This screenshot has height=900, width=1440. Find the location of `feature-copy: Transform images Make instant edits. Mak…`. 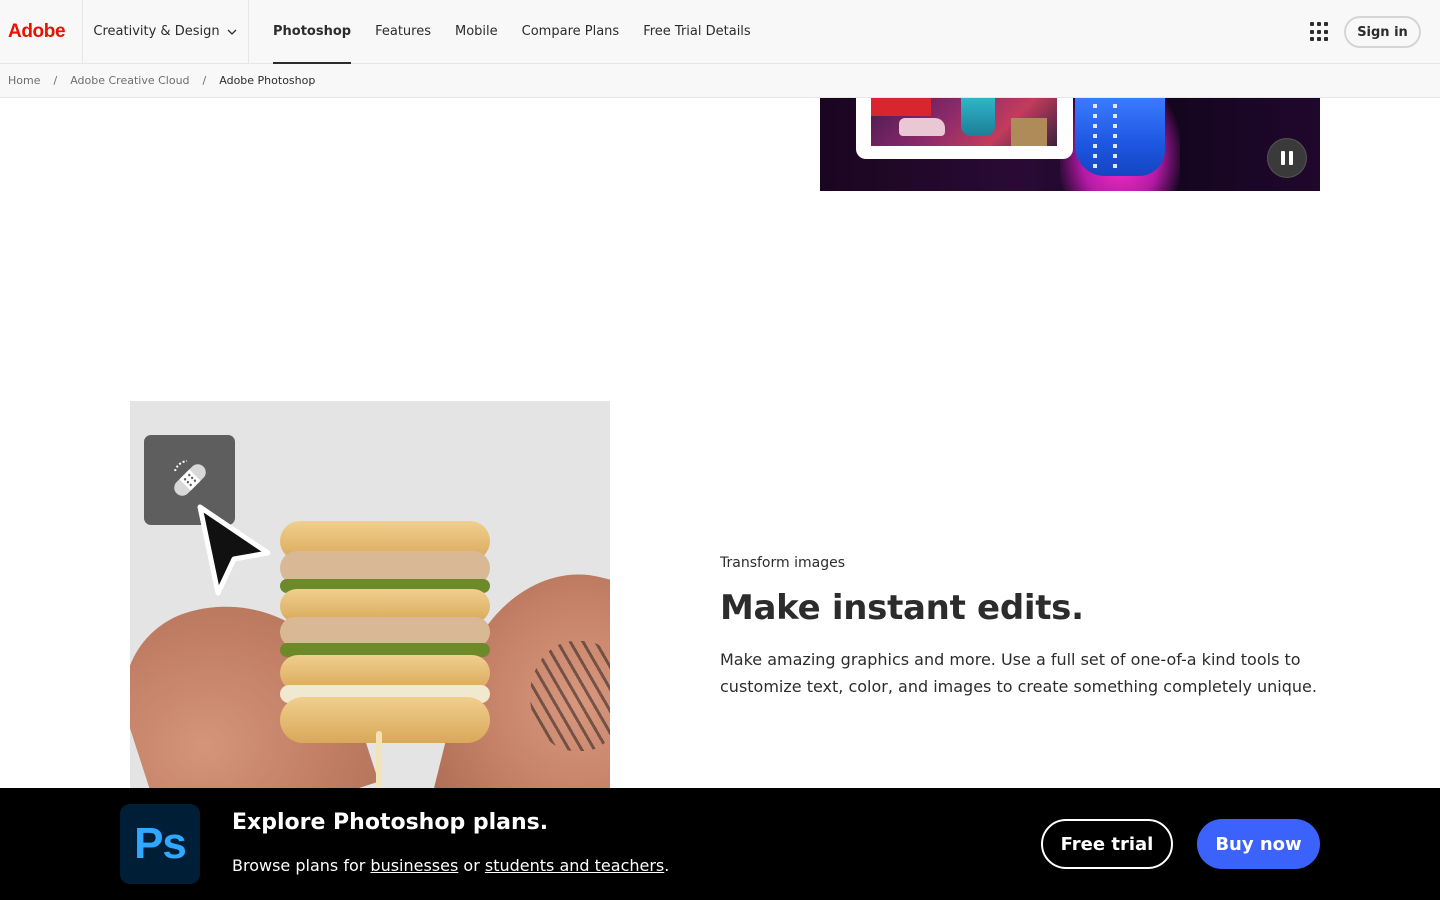

feature-copy: Transform images Make instant edits. Mak… is located at coordinates (1020, 627).